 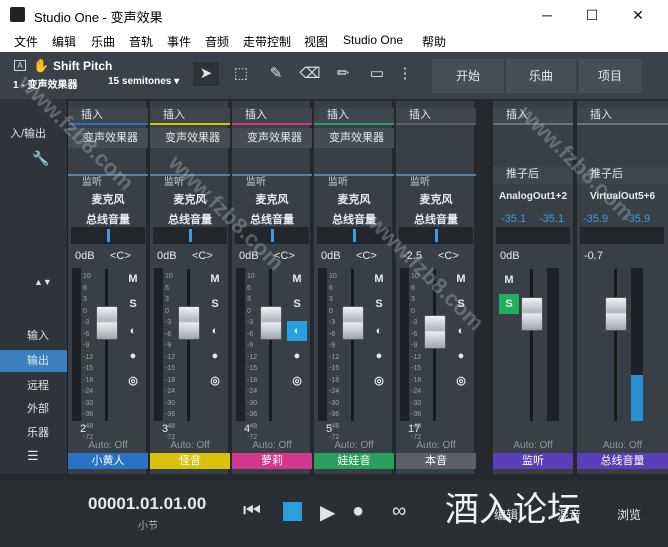 What do you see at coordinates (252, 511) in the screenshot?
I see `rewind-icon: ⏮` at bounding box center [252, 511].